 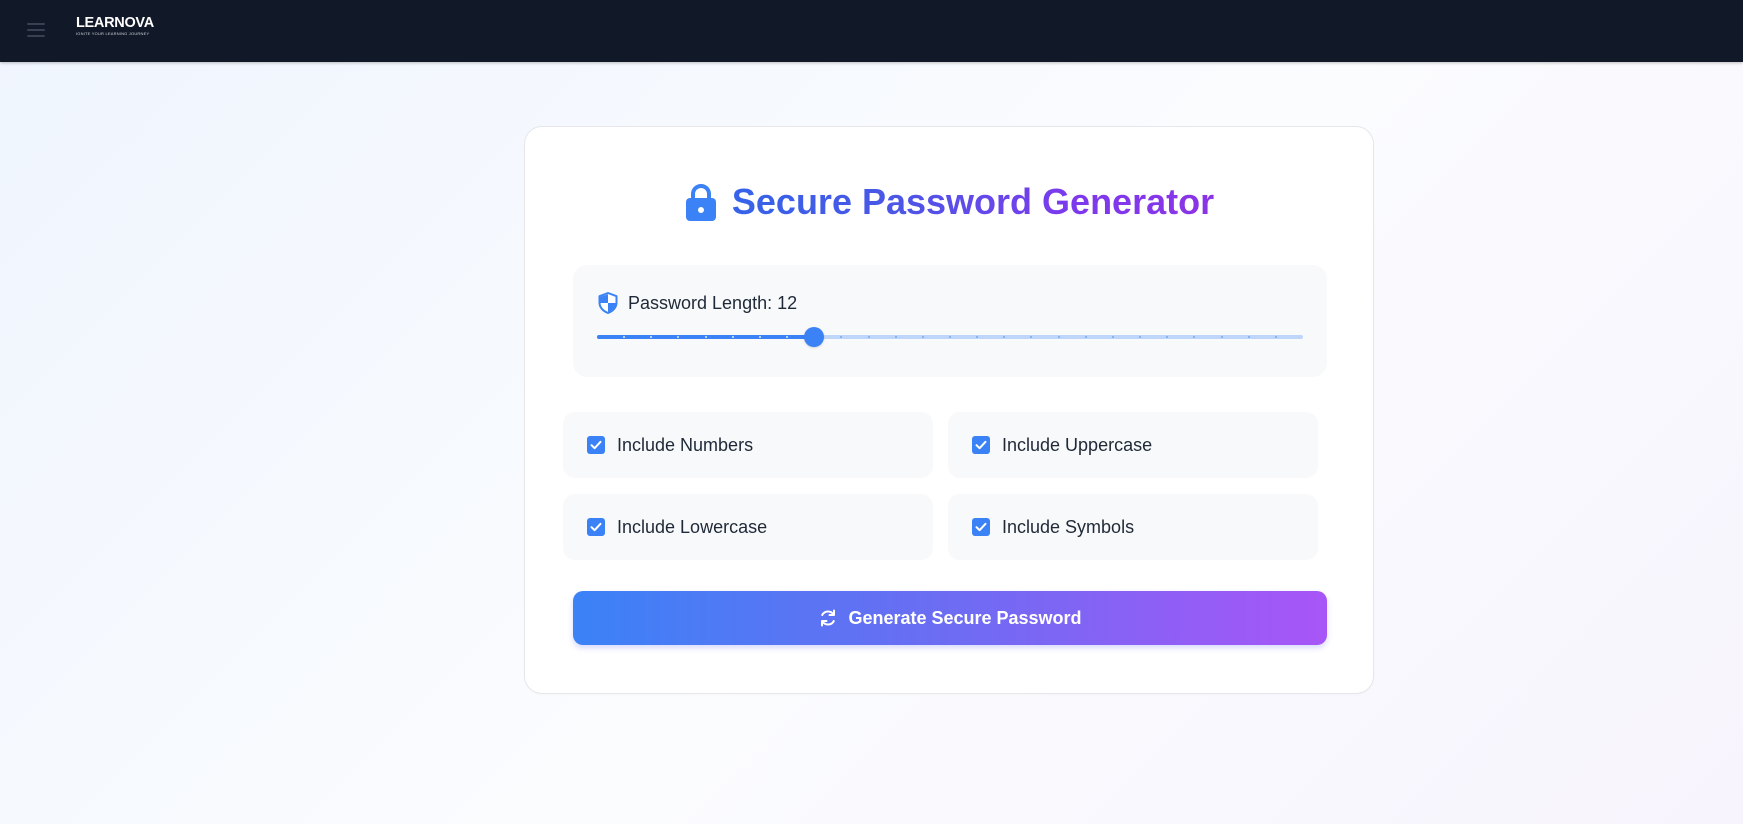 I want to click on generate-password-label: Generate Secure Password, so click(x=965, y=618).